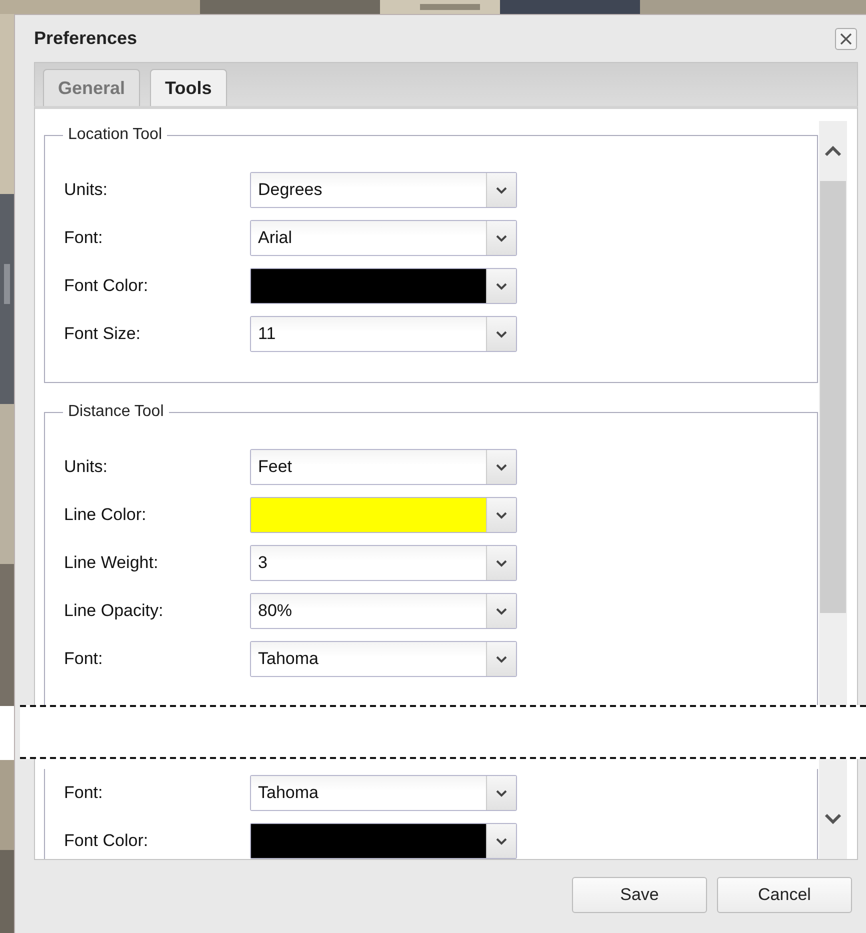  Describe the element at coordinates (188, 87) in the screenshot. I see `tab: Tools` at that location.